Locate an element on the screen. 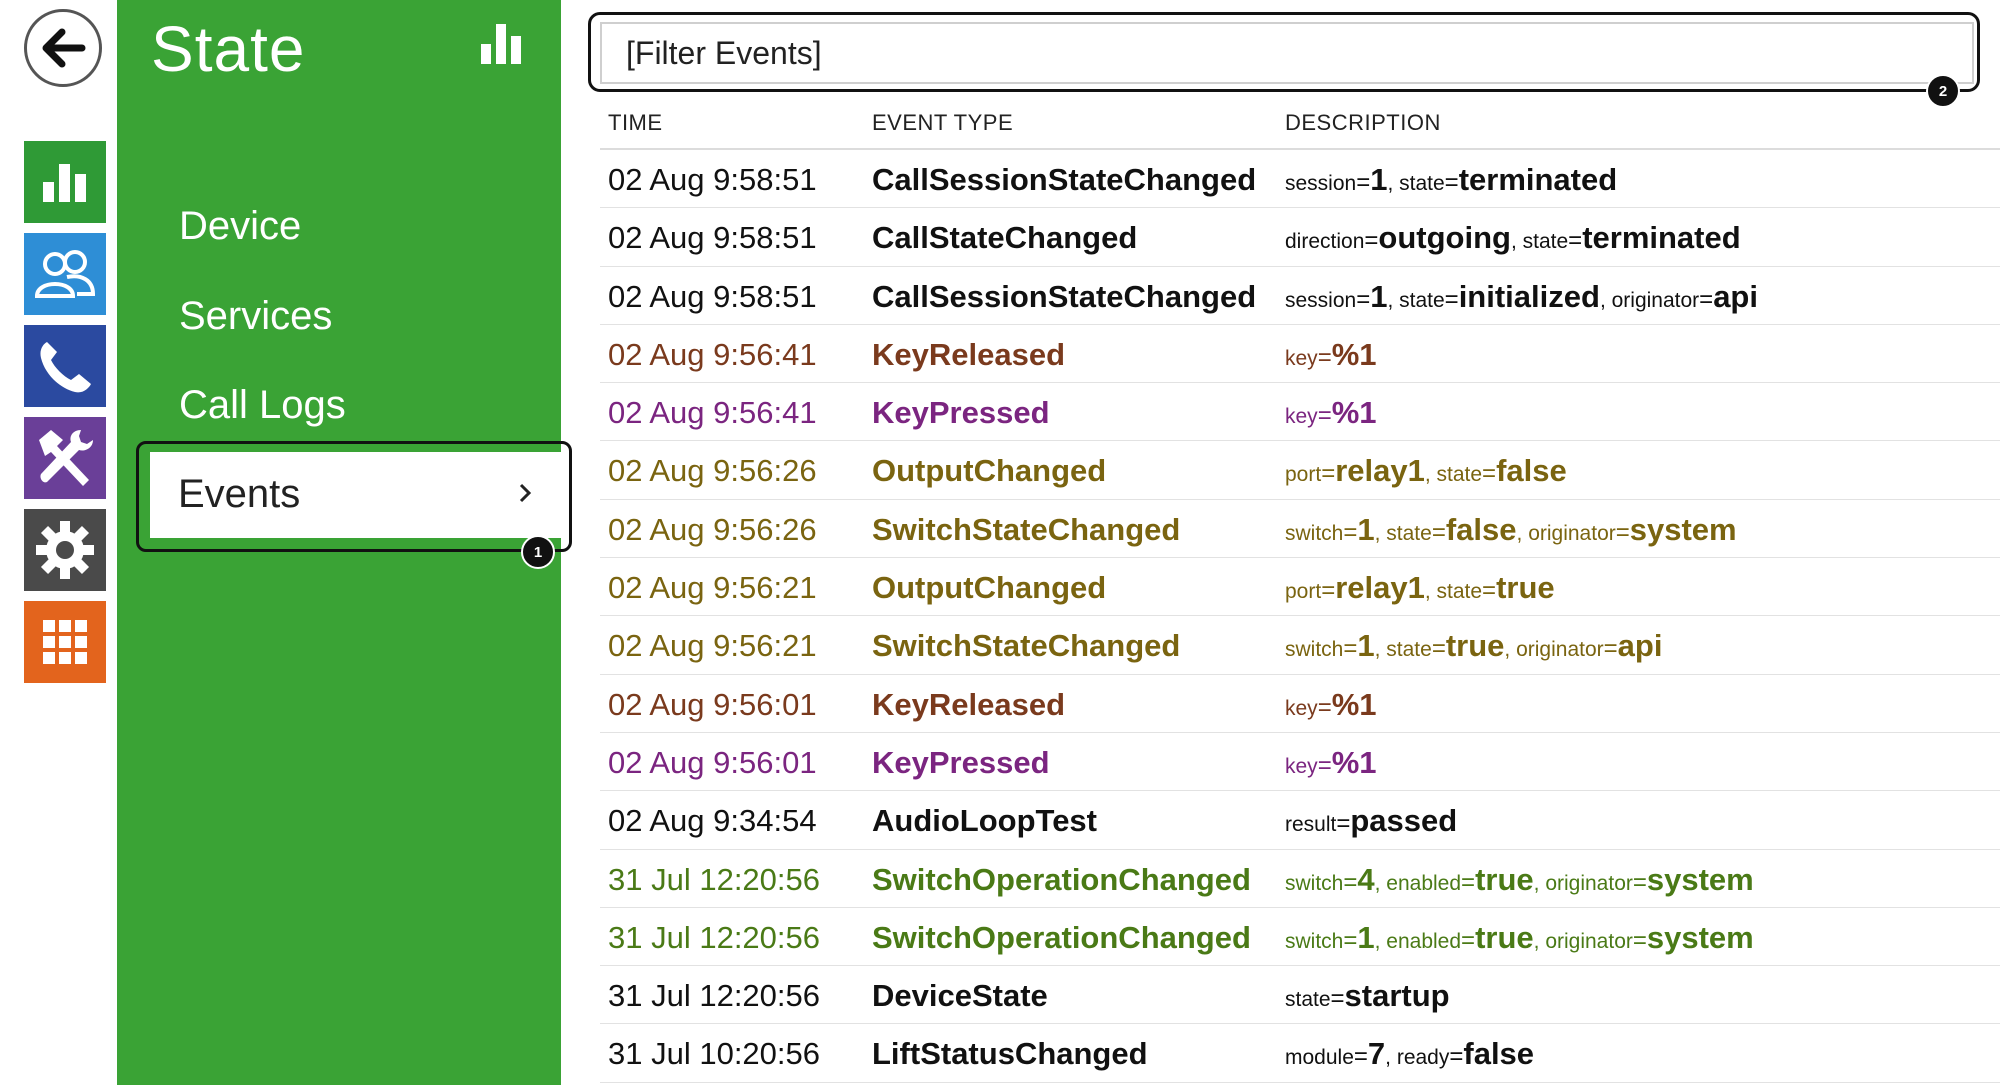 This screenshot has width=2000, height=1085. event-description: port=relay1, state=false is located at coordinates (1426, 471).